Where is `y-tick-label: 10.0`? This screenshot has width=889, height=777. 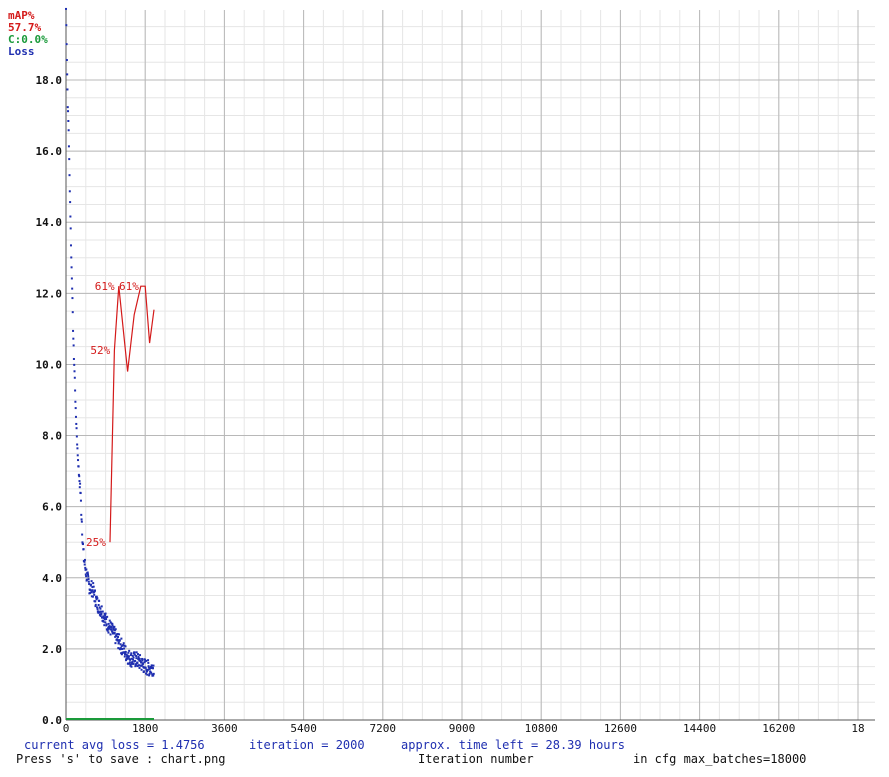 y-tick-label: 10.0 is located at coordinates (49, 364).